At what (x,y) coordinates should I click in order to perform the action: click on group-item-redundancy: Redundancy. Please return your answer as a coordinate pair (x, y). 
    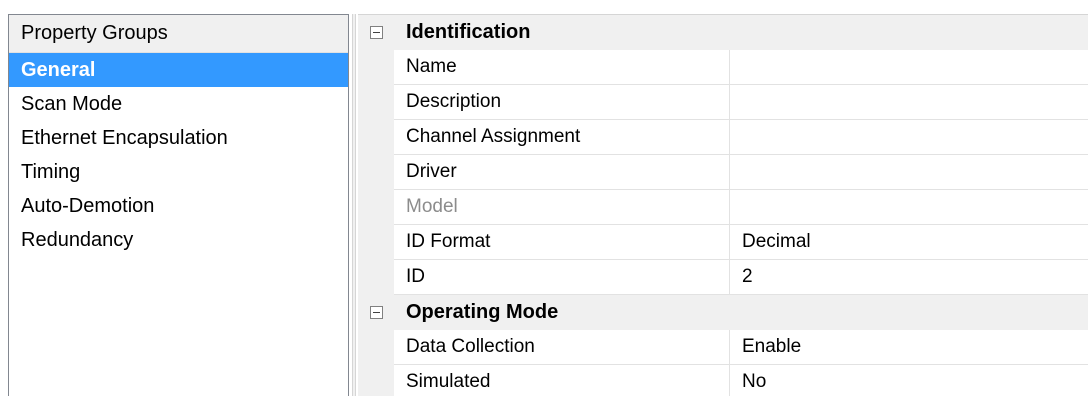
    Looking at the image, I should click on (178, 240).